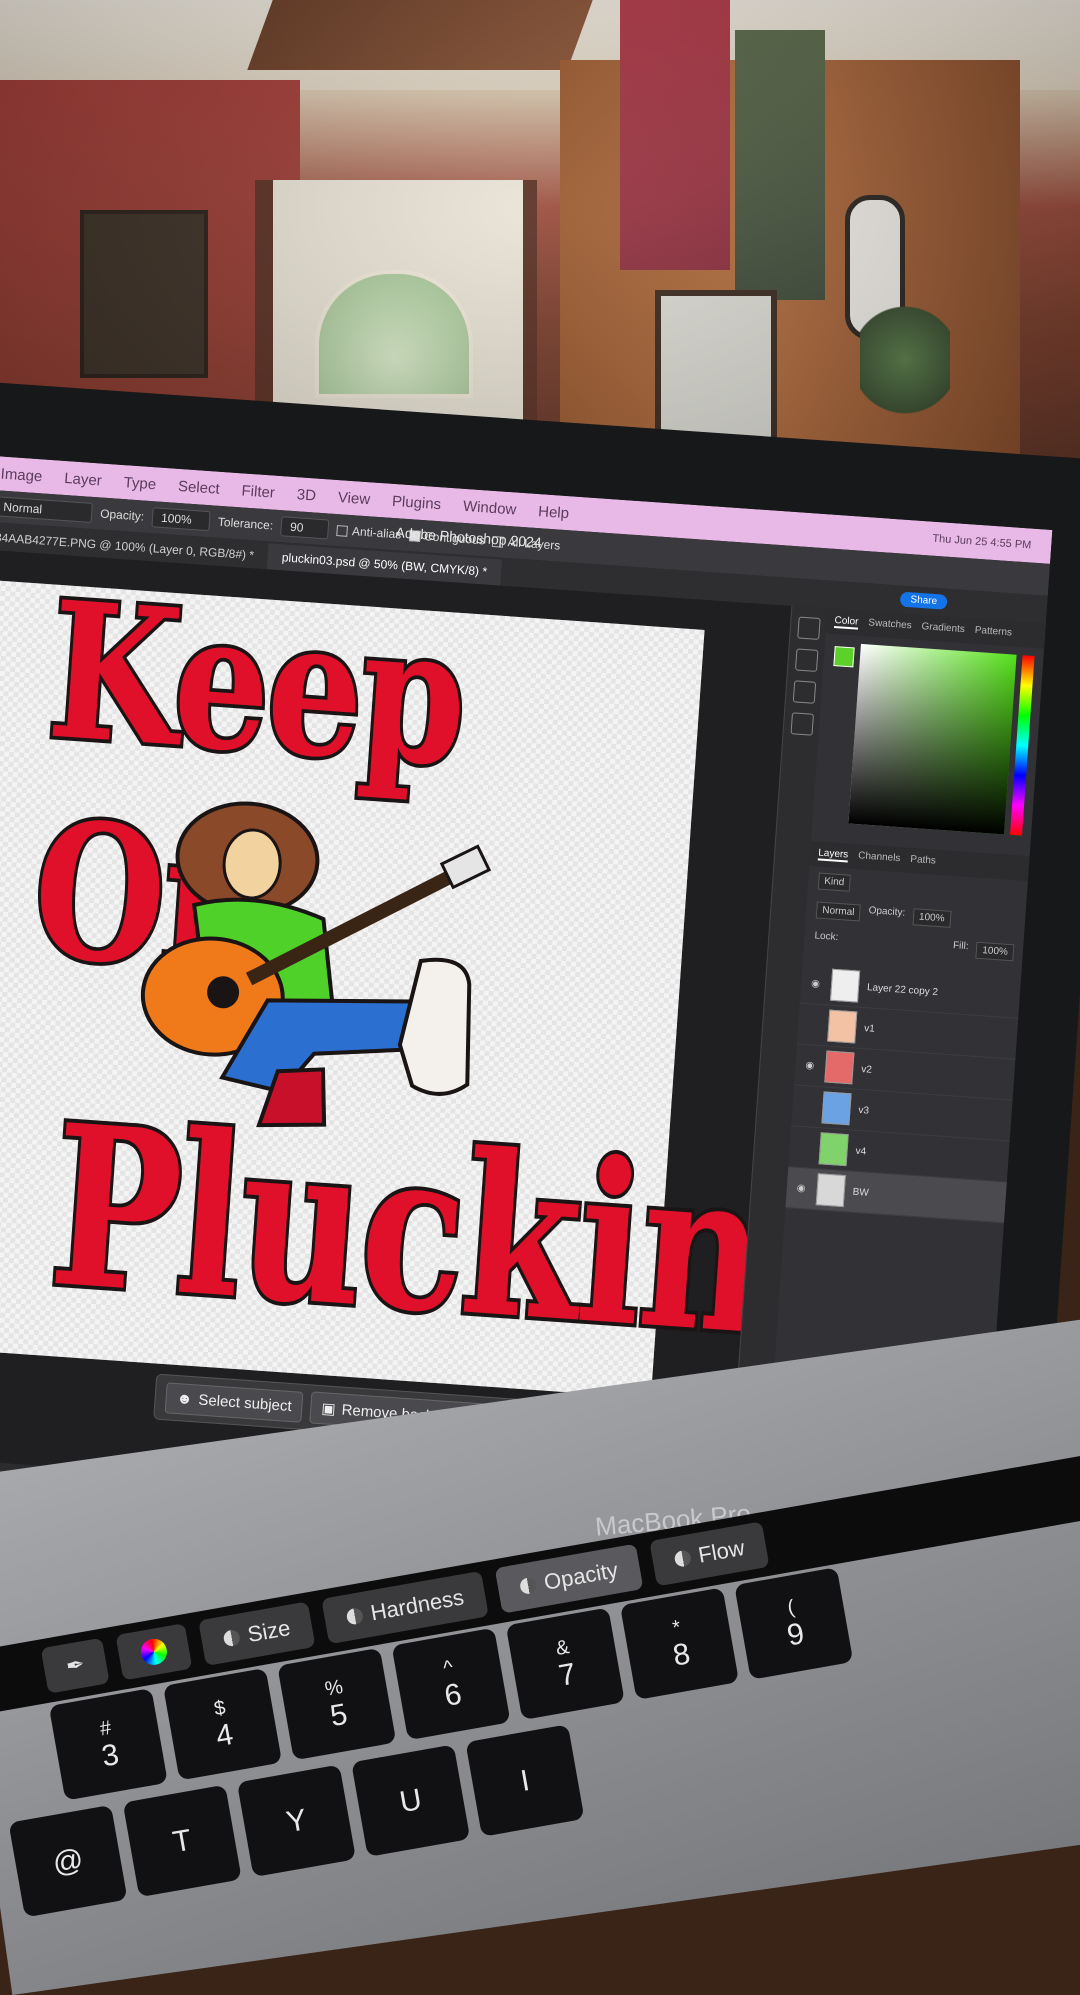 The image size is (1080, 1995). I want to click on color-picker, so click(934, 739).